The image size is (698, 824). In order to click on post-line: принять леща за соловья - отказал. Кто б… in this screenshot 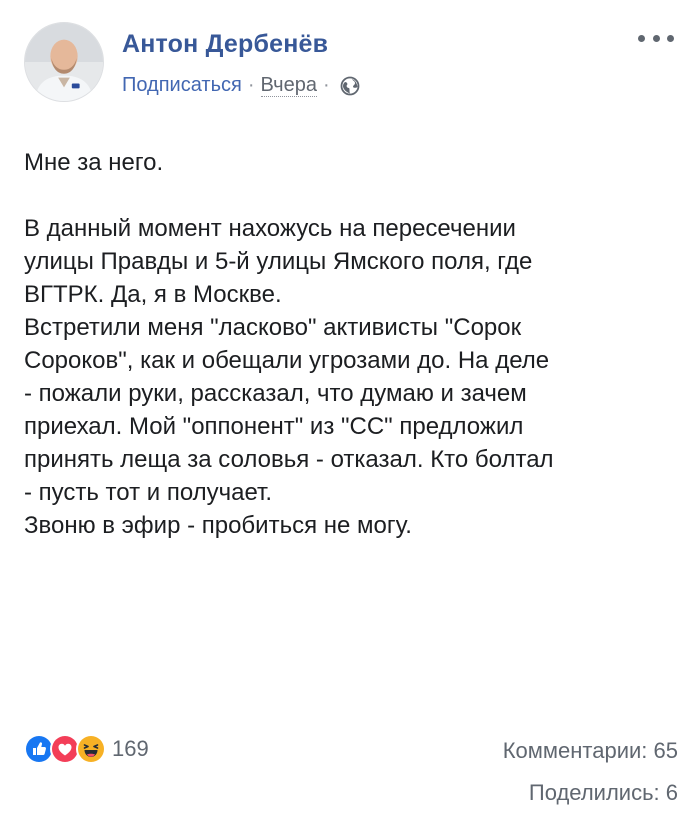, I will do `click(289, 459)`.